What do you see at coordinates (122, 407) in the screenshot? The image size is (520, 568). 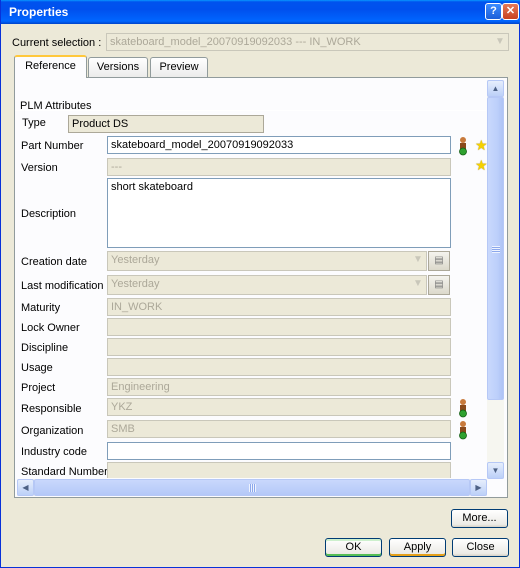 I see `responsible-value: YKZ` at bounding box center [122, 407].